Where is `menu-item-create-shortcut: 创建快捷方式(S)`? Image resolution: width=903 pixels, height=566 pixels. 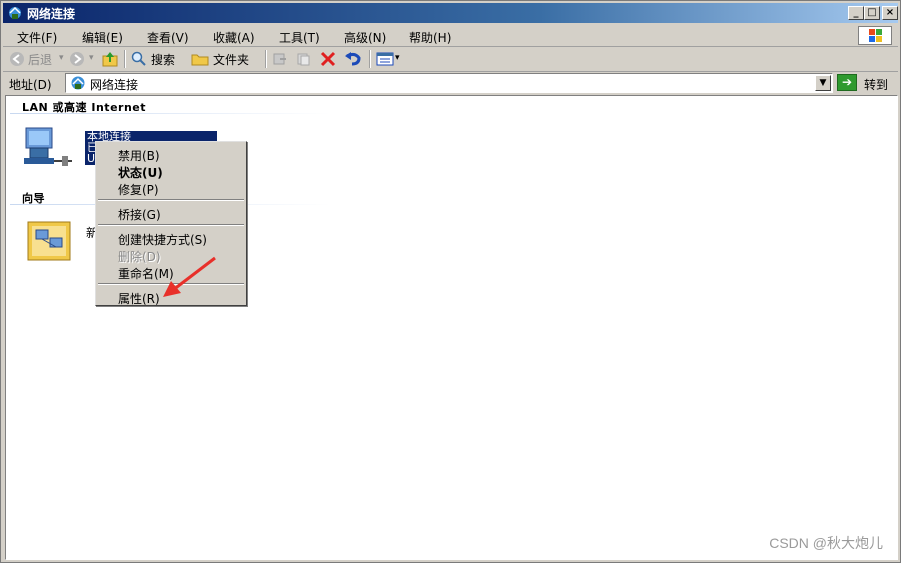 menu-item-create-shortcut: 创建快捷方式(S) is located at coordinates (162, 239).